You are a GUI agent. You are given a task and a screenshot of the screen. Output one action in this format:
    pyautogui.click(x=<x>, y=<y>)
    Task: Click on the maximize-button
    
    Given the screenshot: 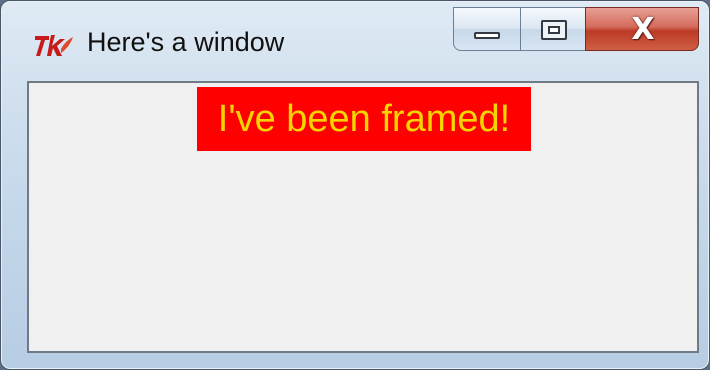 What is the action you would take?
    pyautogui.click(x=553, y=29)
    